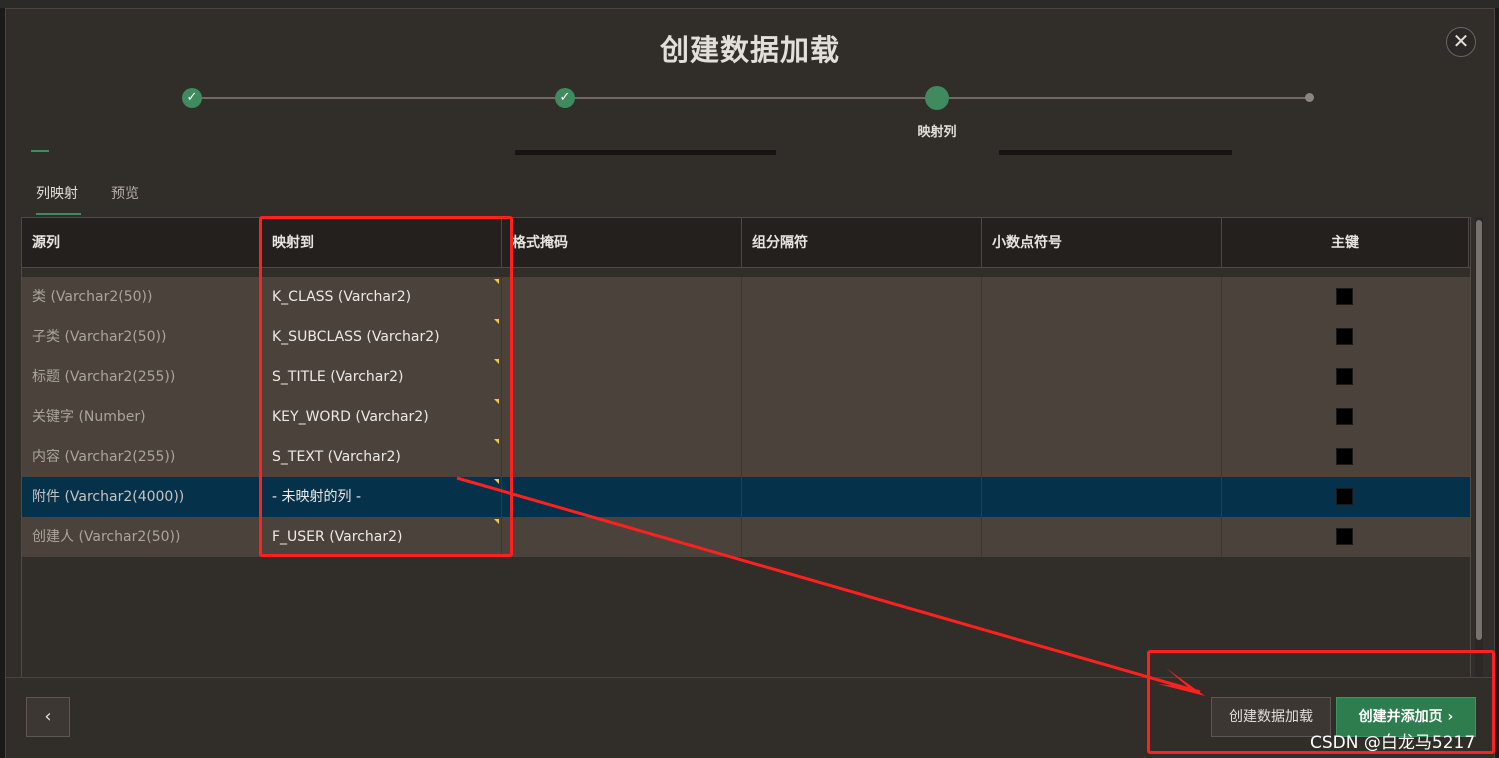 This screenshot has height=758, width=1499. I want to click on step-indicator-mark, so click(40, 151).